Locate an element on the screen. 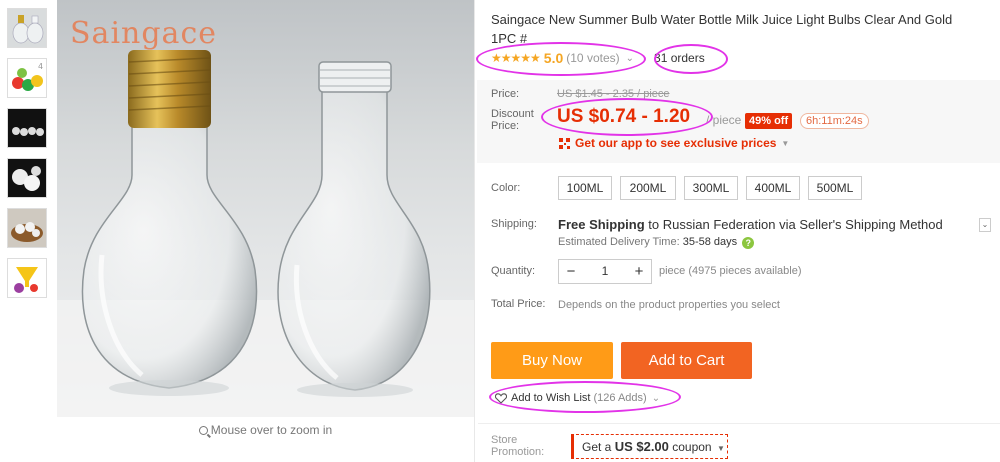 The width and height of the screenshot is (1000, 462). discount-label-line1: Discount is located at coordinates (512, 114).